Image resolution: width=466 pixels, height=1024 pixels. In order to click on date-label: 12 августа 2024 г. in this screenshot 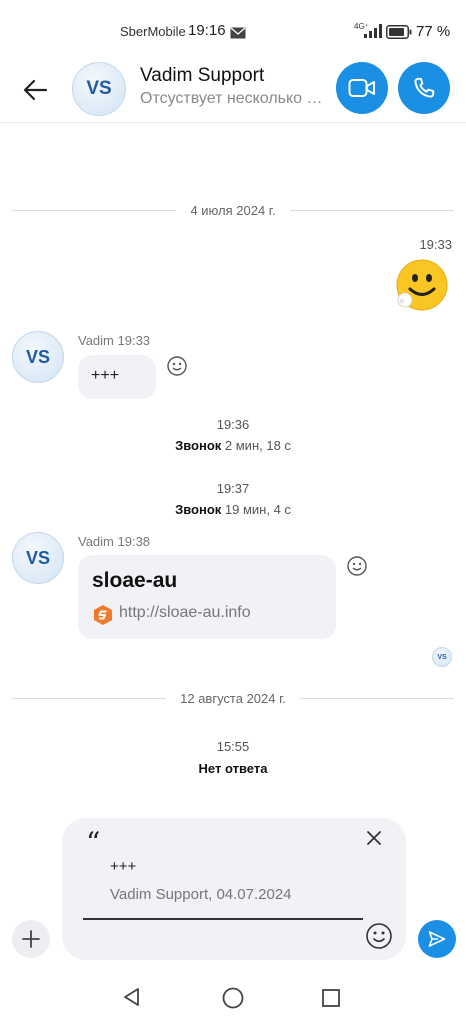, I will do `click(233, 698)`.